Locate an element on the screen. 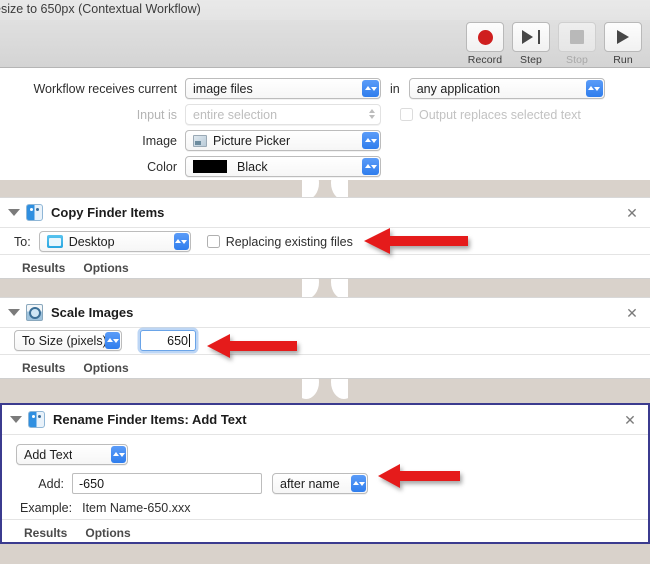 This screenshot has width=650, height=564. stop-square-icon is located at coordinates (577, 37).